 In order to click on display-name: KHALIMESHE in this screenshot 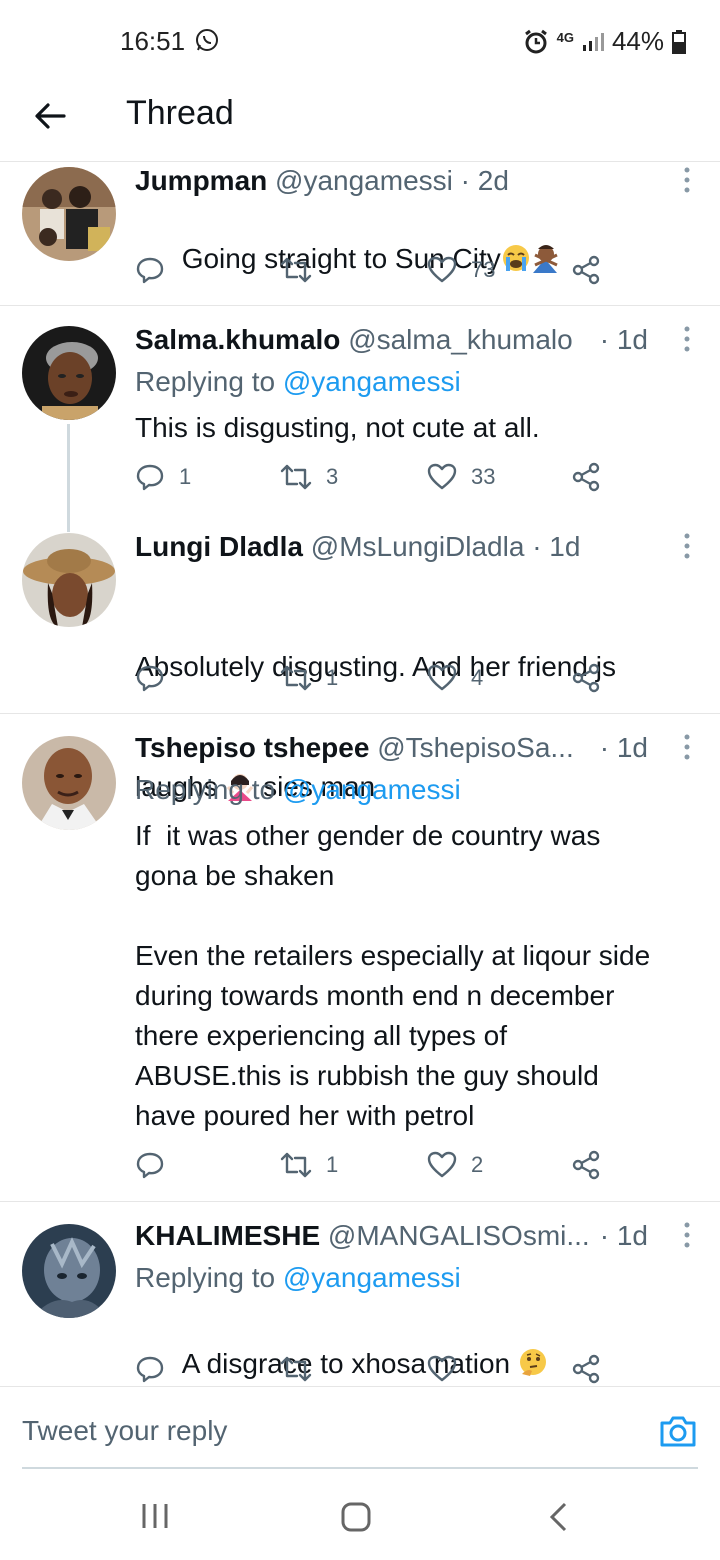, I will do `click(227, 1235)`.